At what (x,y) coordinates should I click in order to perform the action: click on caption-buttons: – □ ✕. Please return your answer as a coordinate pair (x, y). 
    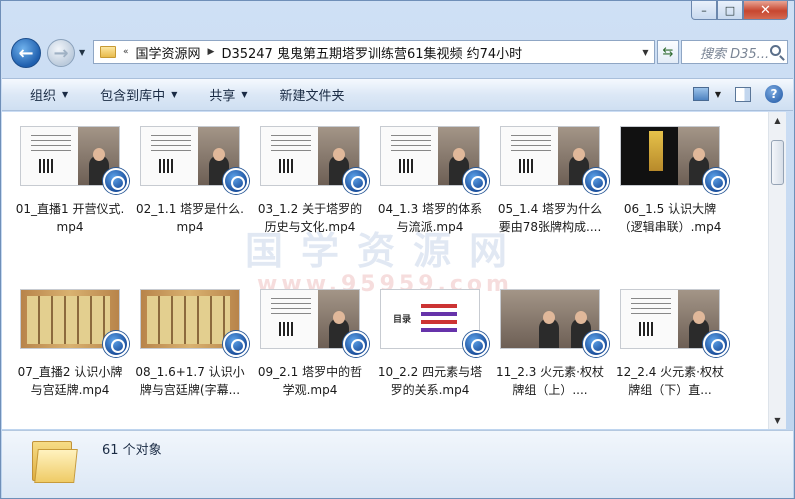
    Looking at the image, I should click on (739, 11).